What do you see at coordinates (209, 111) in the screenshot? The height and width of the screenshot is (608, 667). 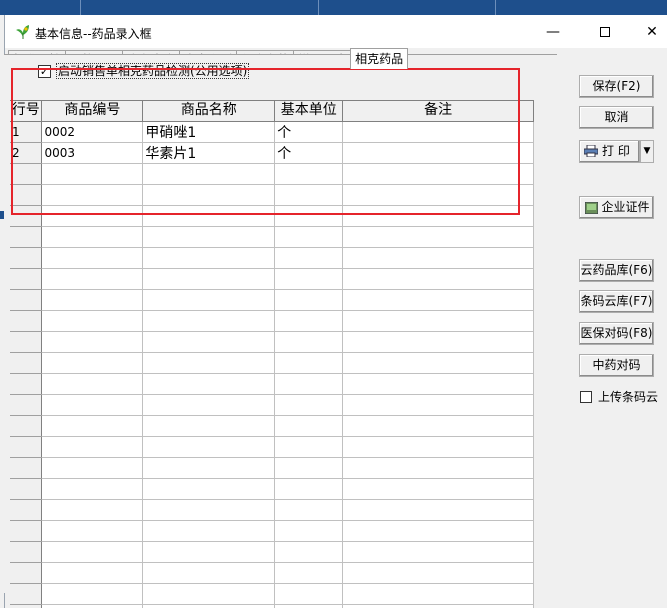 I see `column-header-product-name: 商品名称` at bounding box center [209, 111].